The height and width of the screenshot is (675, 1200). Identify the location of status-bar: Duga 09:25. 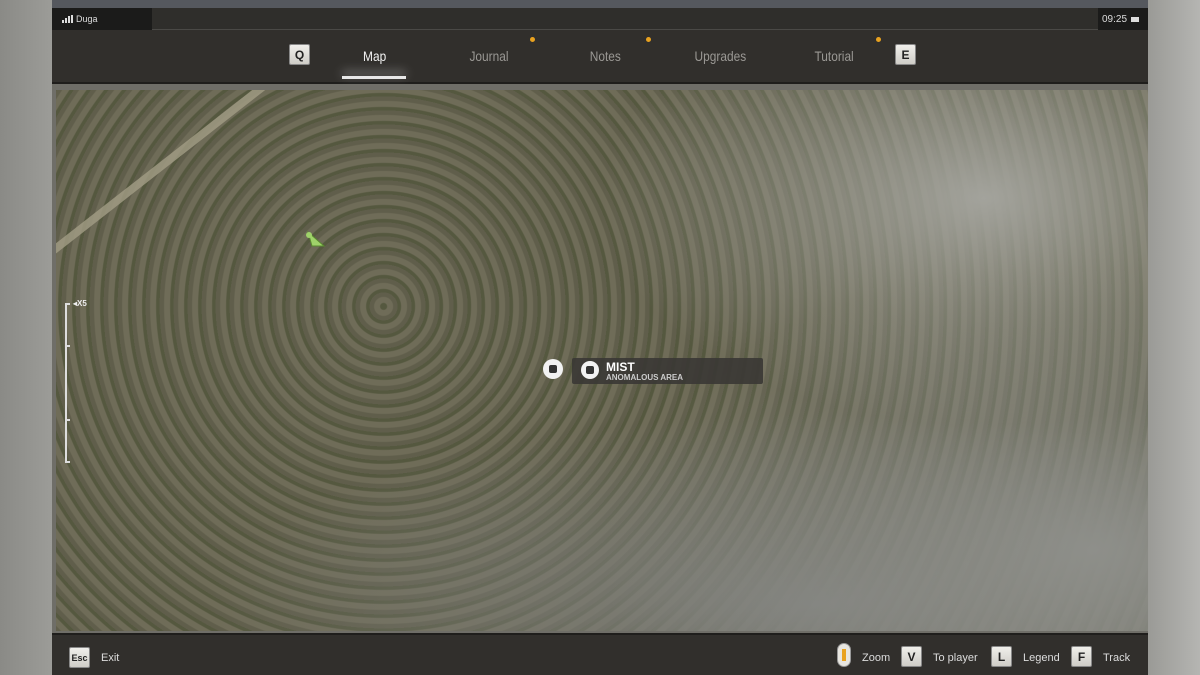
(600, 19).